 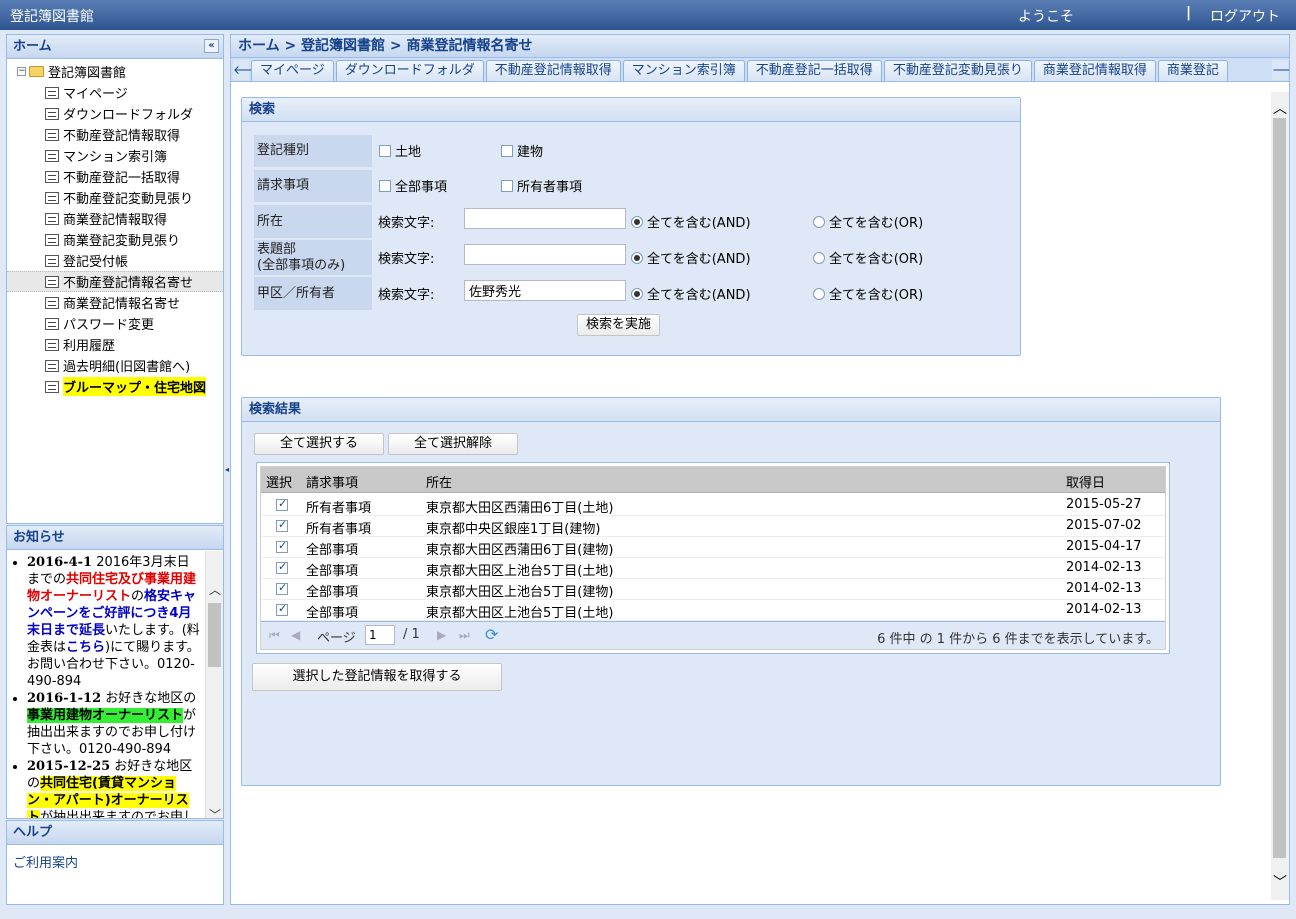 What do you see at coordinates (1085, 481) in the screenshot?
I see `column-header: 取得日` at bounding box center [1085, 481].